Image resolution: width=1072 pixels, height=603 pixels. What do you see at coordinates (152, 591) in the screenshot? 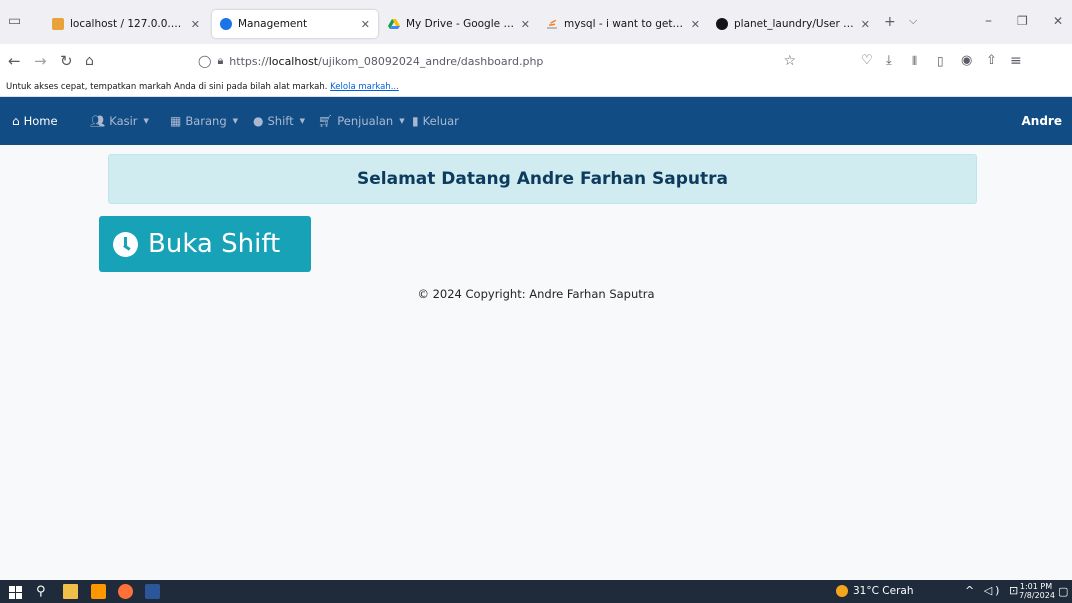
I see `word-icon` at bounding box center [152, 591].